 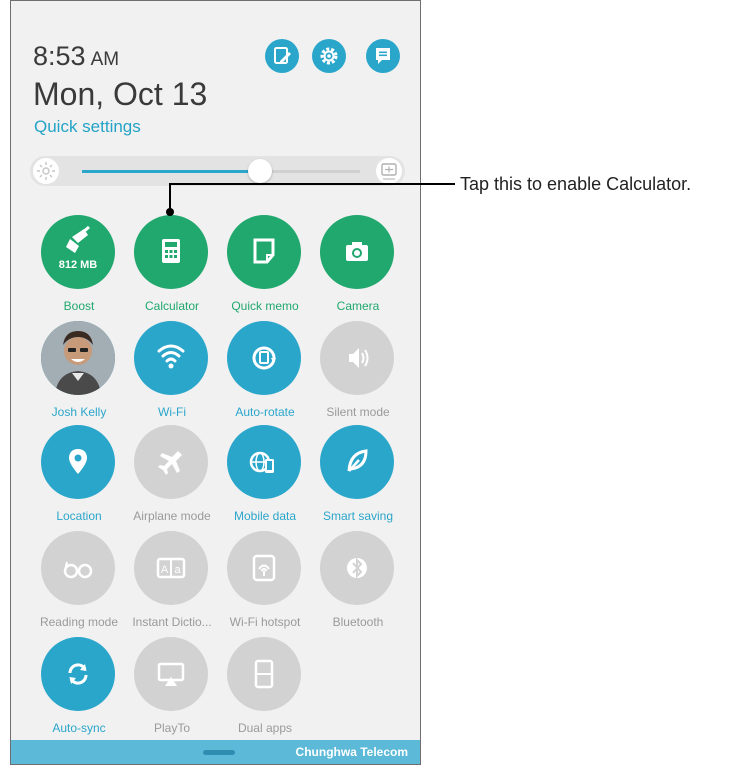 I want to click on tile-airplane-mode: Airplane mode, so click(x=170, y=475).